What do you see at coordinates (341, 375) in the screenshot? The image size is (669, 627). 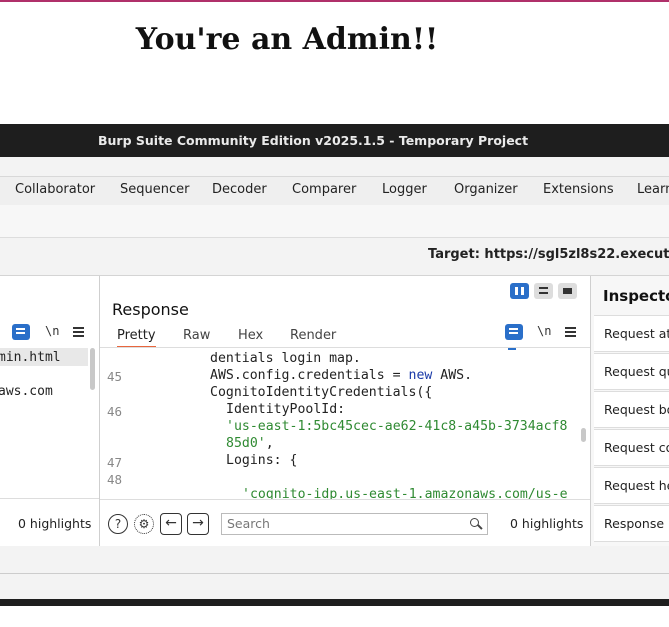 I see `code-line: AWS.config.credentials = new AWS.` at bounding box center [341, 375].